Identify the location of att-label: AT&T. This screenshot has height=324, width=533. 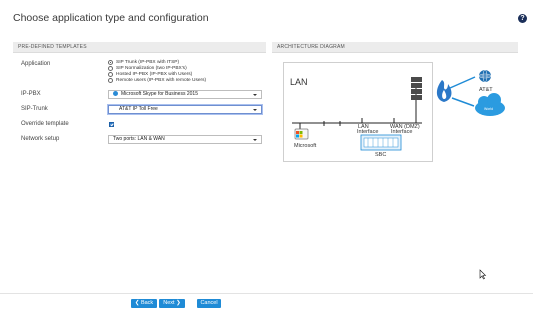
(486, 90).